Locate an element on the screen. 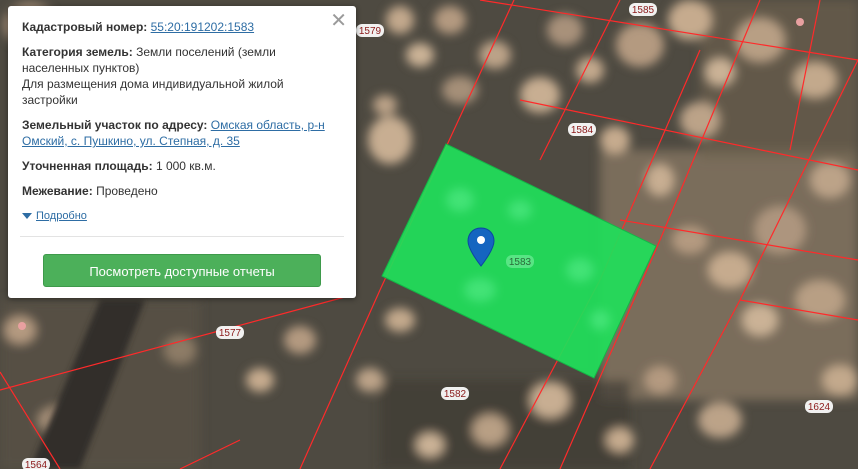 The image size is (858, 469). svg-text: 1579 is located at coordinates (370, 31).